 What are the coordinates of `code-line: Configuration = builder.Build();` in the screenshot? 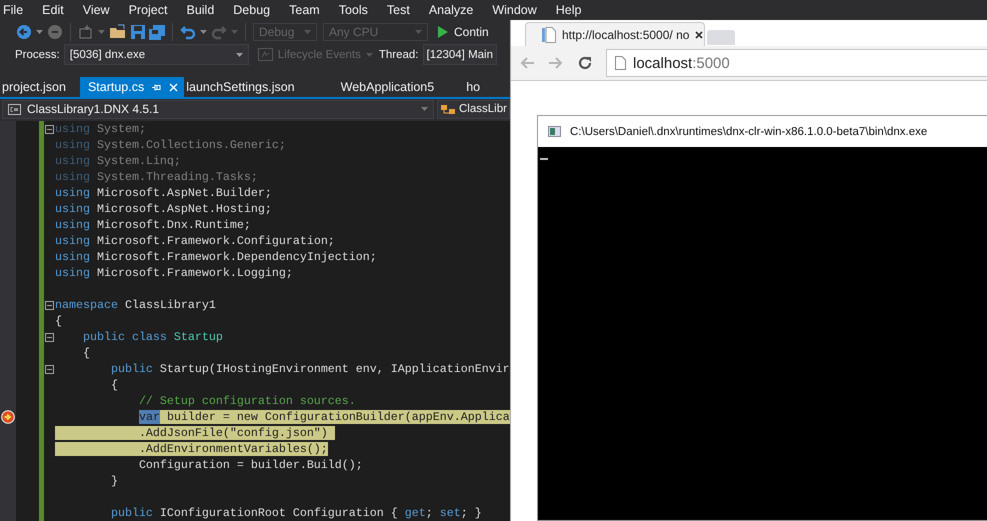 It's located at (250, 465).